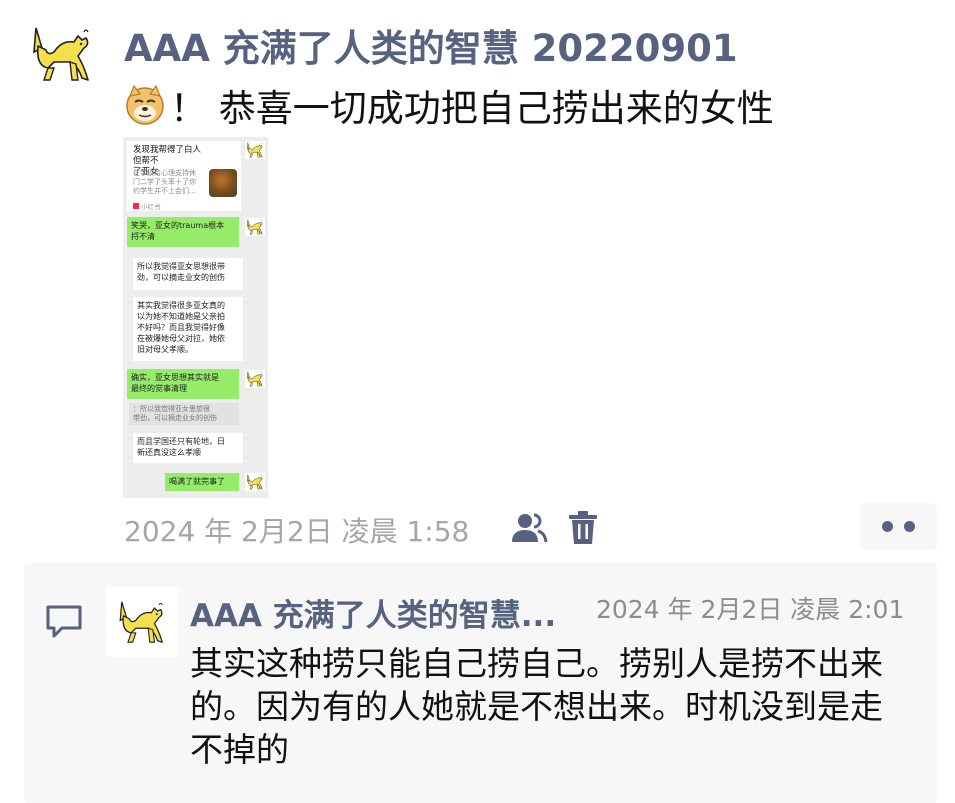 This screenshot has height=803, width=955. I want to click on chat-bubble: 喝满了就完事了, so click(202, 482).